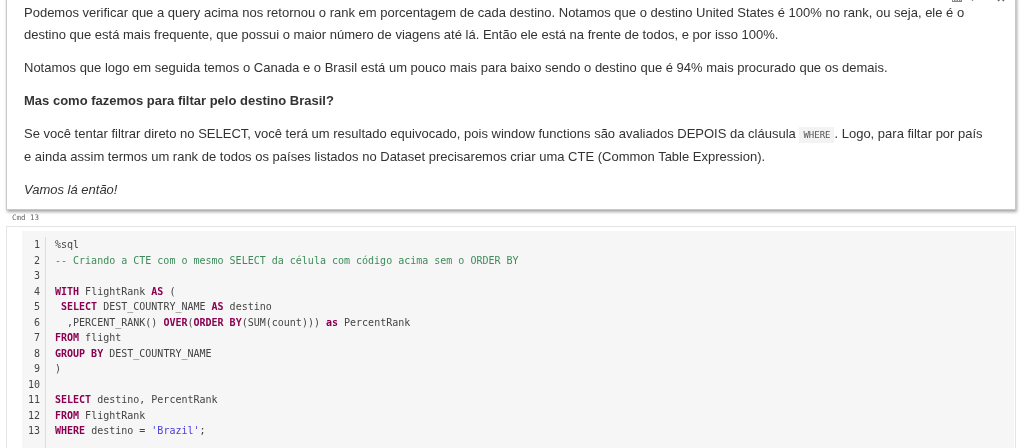  Describe the element at coordinates (495, 24) in the screenshot. I see `paragraph: Podemos verificar que a query acima nos retornou o rank em porcentagem de cada destino. Notamos que o destino United States é 100% no rank, ou seja, ele é o destino que está mais frequente, que possui o maior número de viagens até lá. Então ele está na frente de todos, e por isso 100%.` at that location.